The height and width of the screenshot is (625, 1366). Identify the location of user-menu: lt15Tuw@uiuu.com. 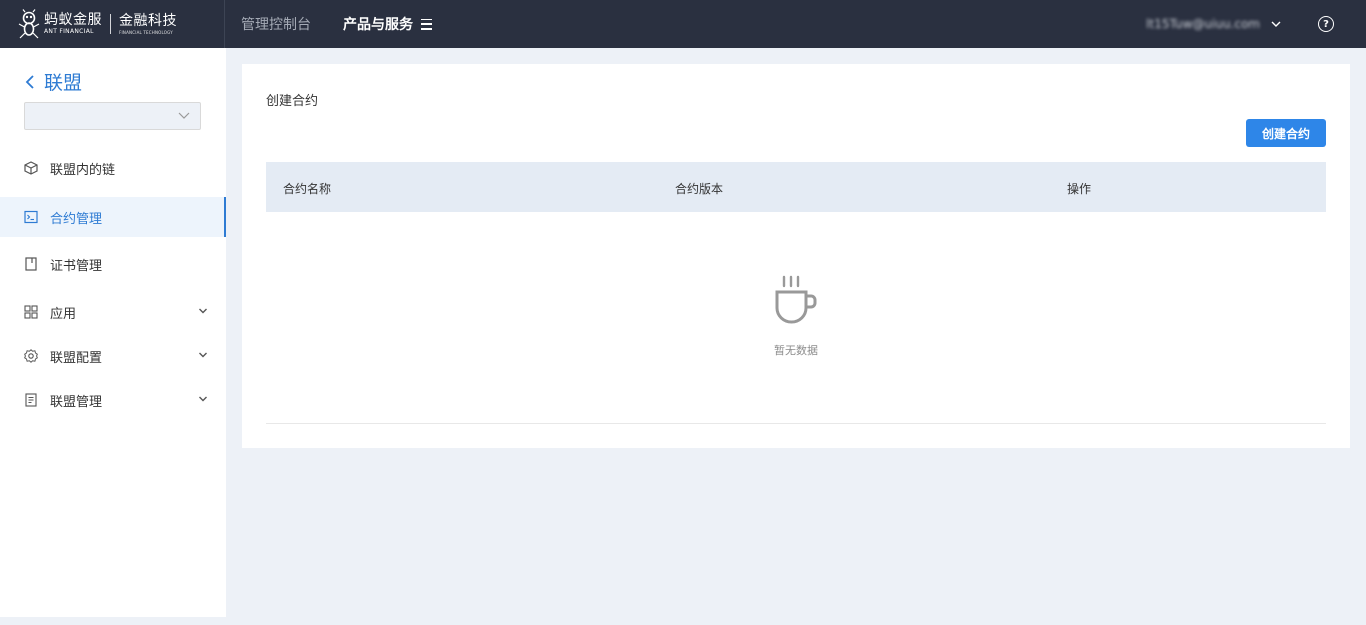
(1214, 24).